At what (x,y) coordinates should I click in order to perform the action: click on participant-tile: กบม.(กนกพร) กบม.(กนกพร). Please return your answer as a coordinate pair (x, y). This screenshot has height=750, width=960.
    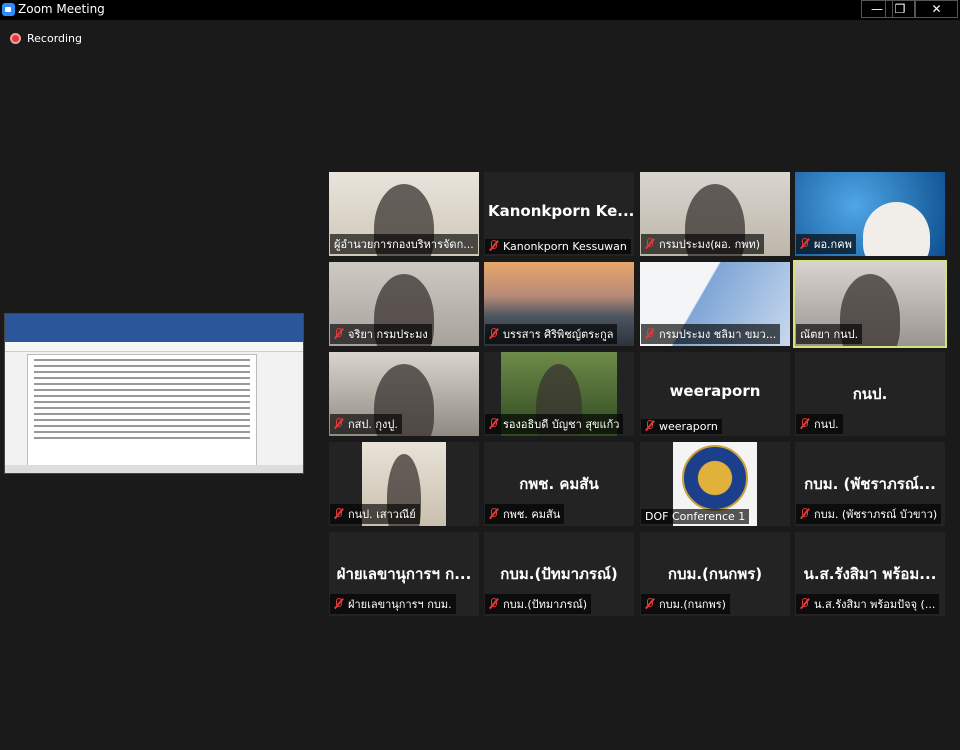
    Looking at the image, I should click on (715, 574).